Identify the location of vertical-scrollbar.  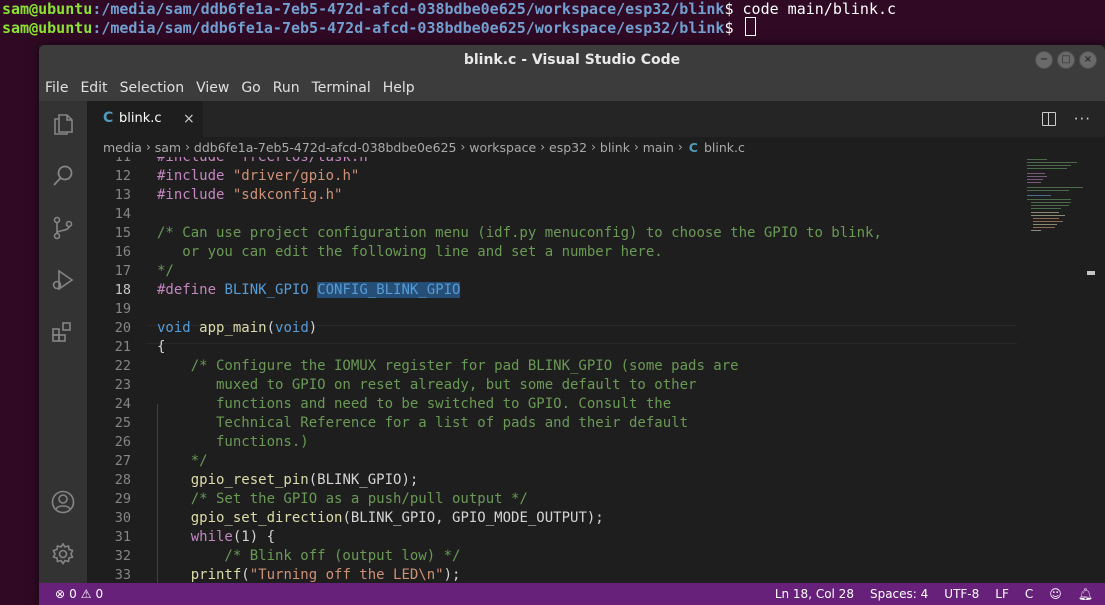
(1098, 370).